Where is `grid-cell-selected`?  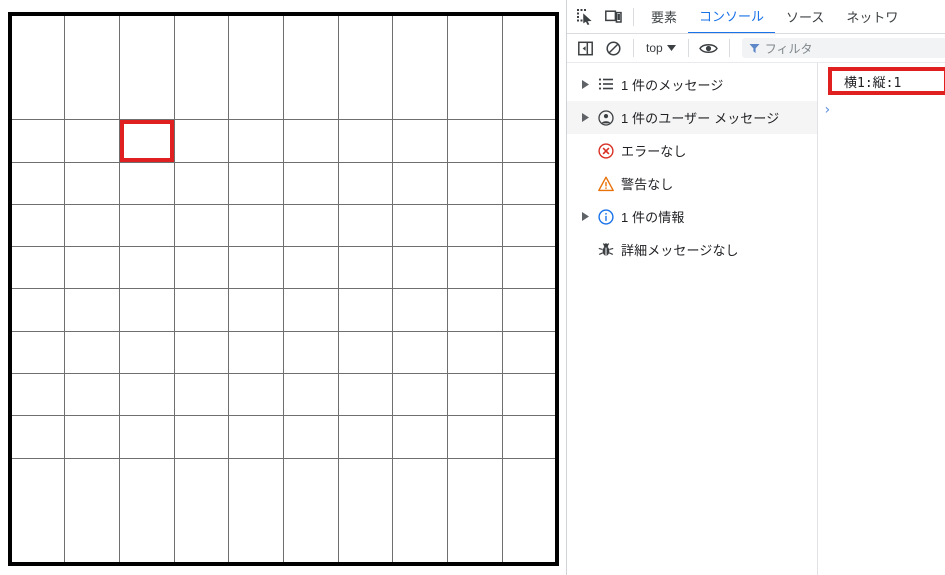 grid-cell-selected is located at coordinates (146, 141).